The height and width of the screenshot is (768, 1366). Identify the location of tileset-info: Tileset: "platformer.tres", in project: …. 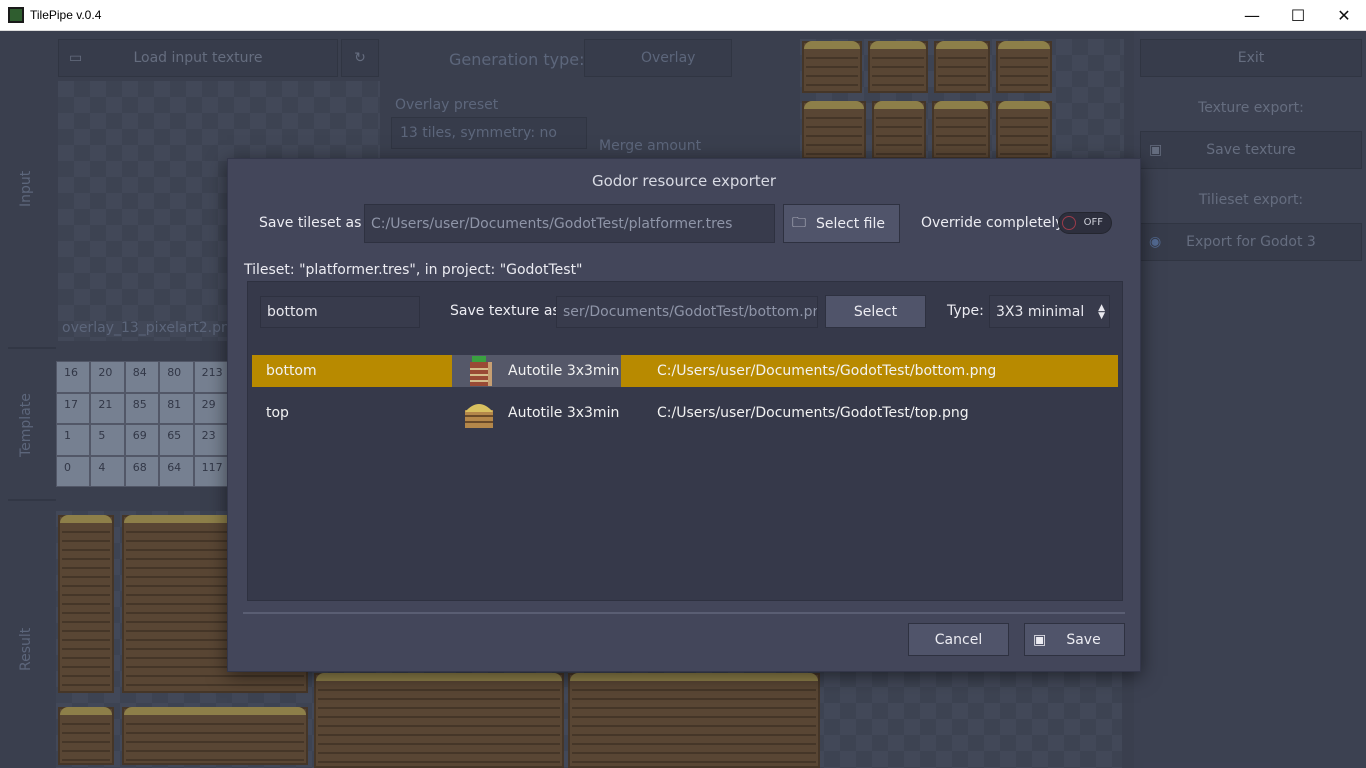
(413, 270).